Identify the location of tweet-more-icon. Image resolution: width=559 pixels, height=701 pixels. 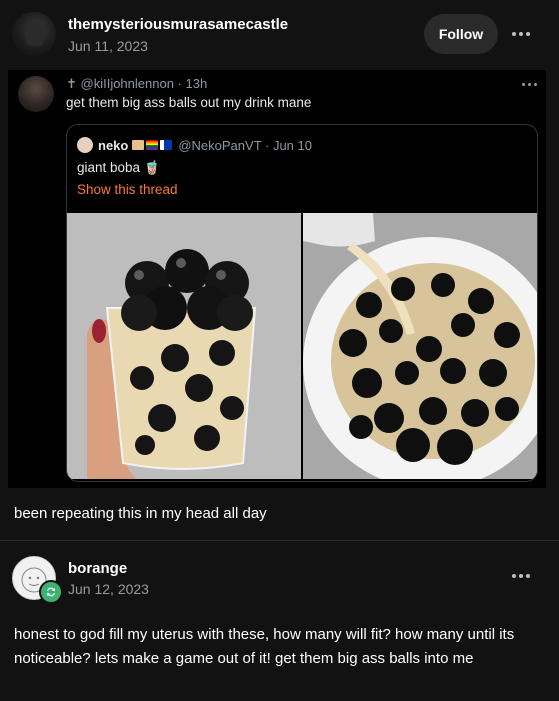
(529, 84).